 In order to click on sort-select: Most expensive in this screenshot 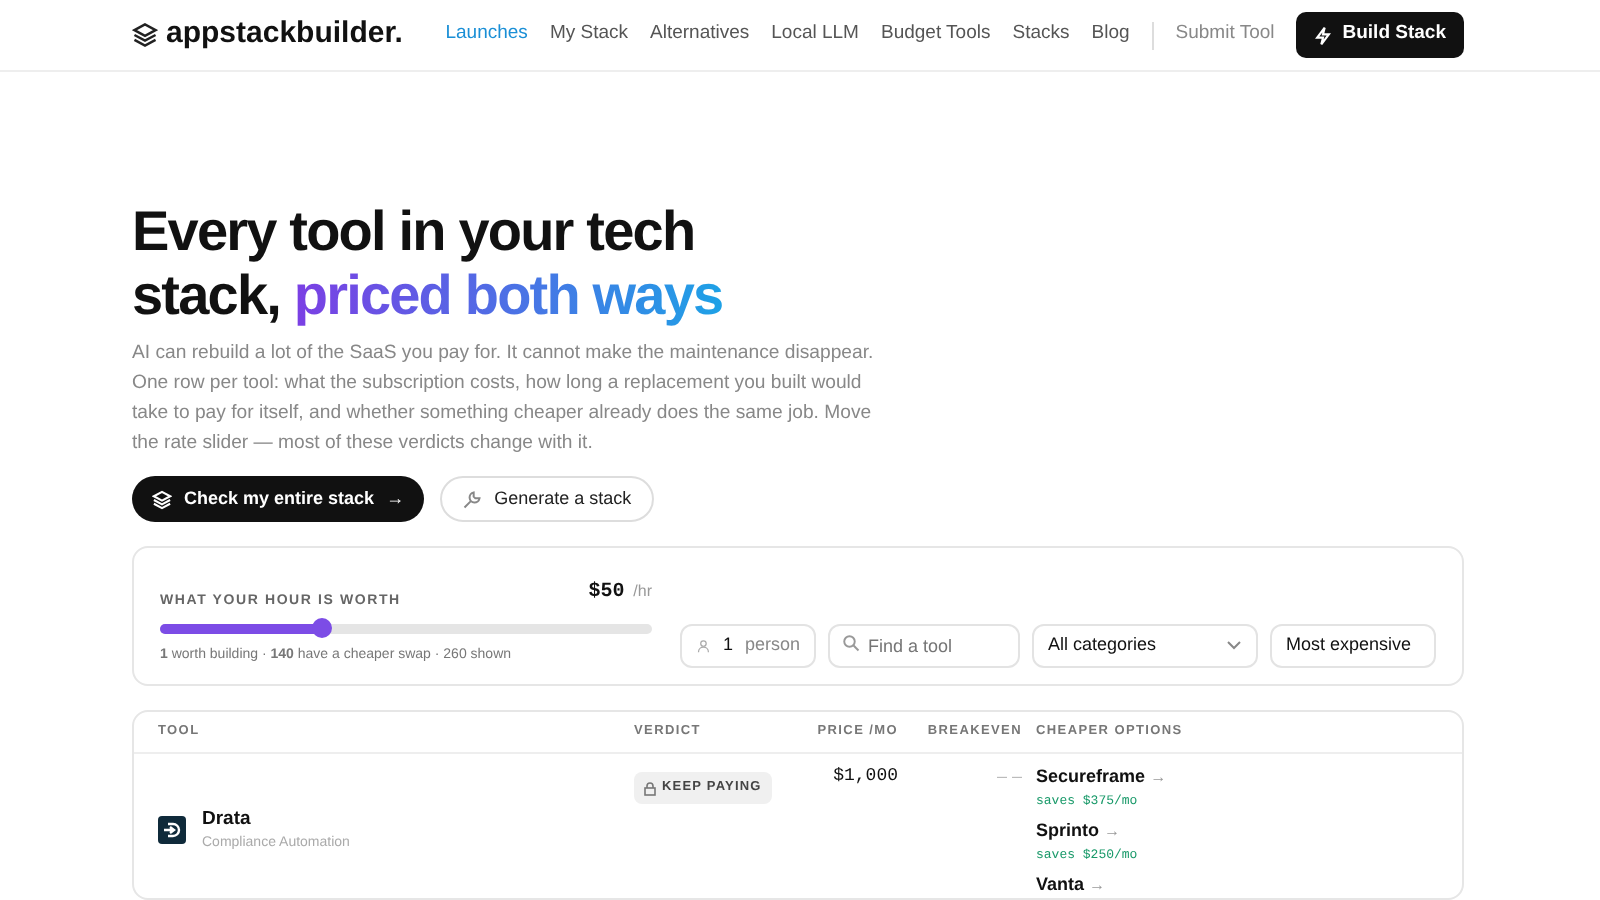, I will do `click(1353, 645)`.